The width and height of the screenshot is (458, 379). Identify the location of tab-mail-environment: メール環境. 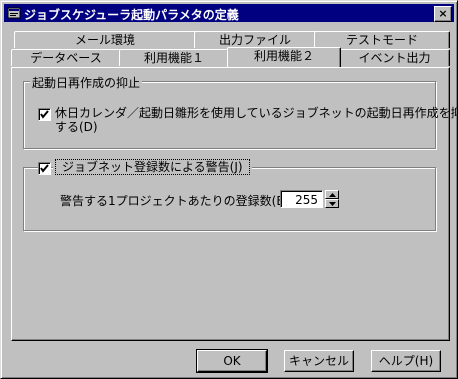
(105, 39).